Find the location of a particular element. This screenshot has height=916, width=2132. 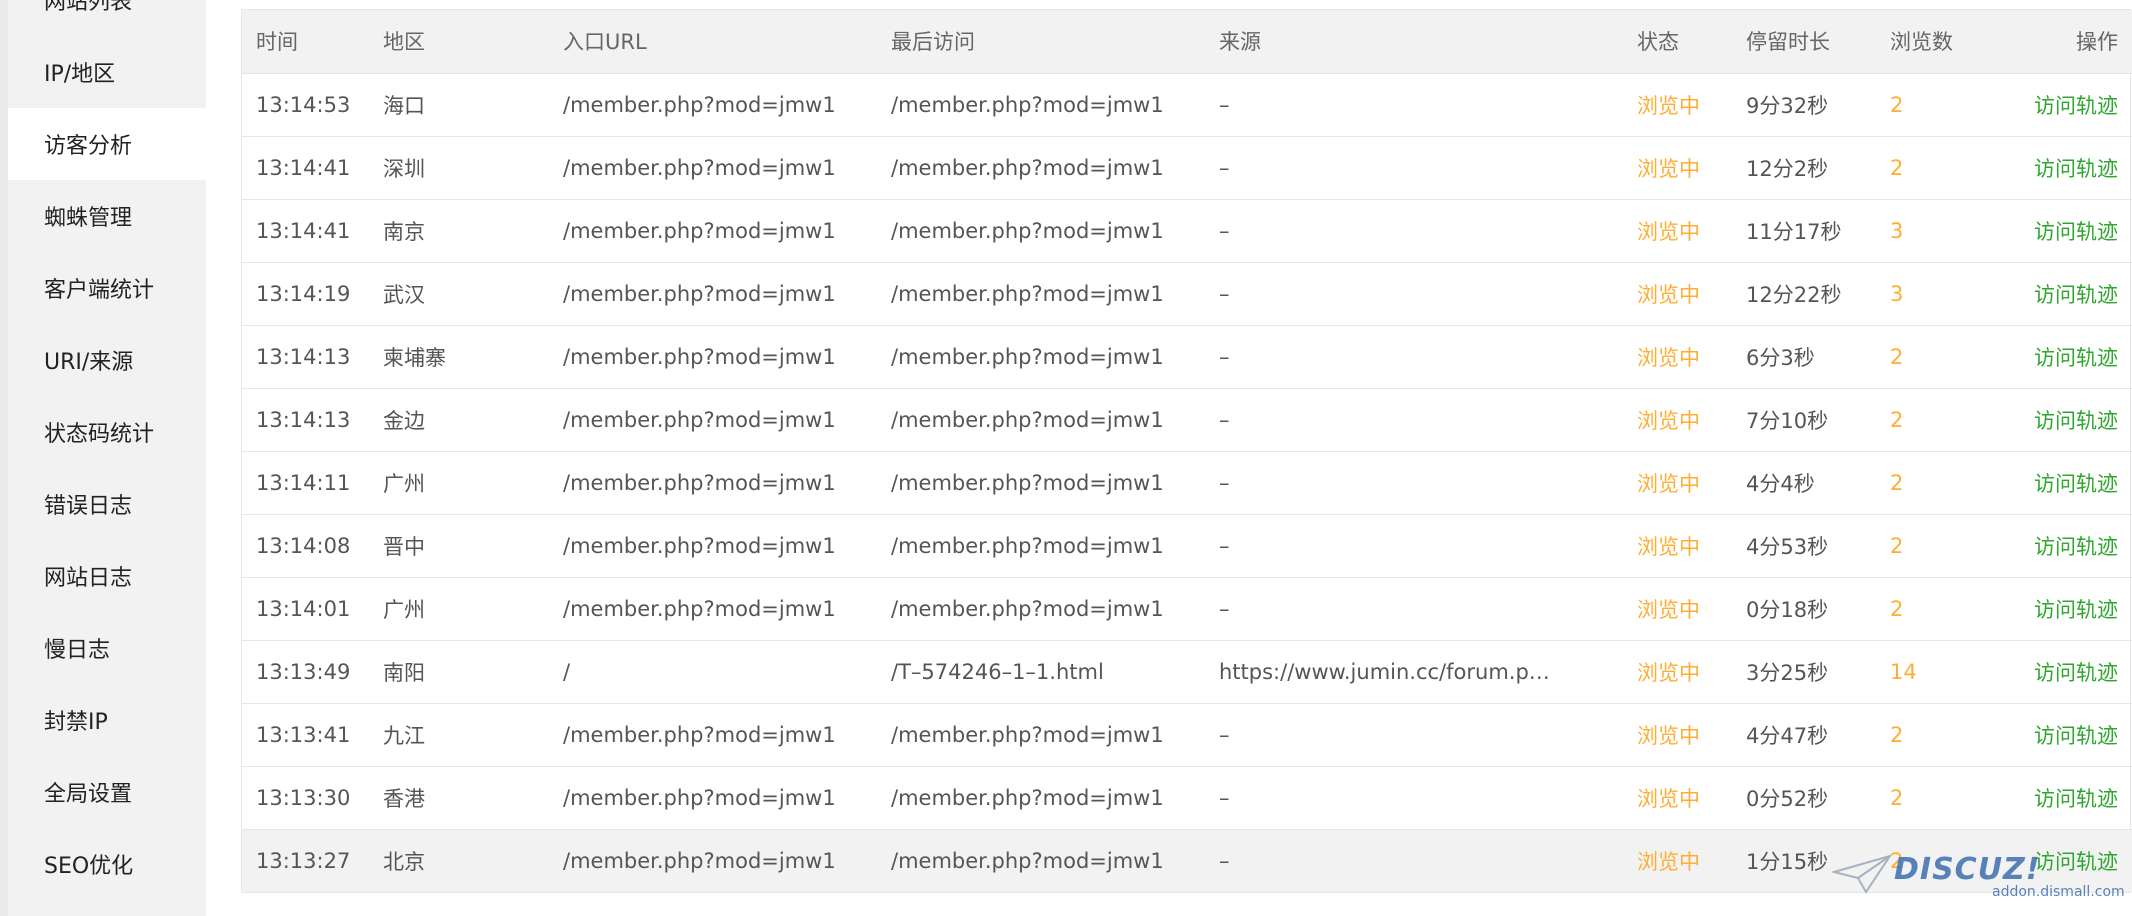

cell-duration: 12分2秒 is located at coordinates (1804, 168).